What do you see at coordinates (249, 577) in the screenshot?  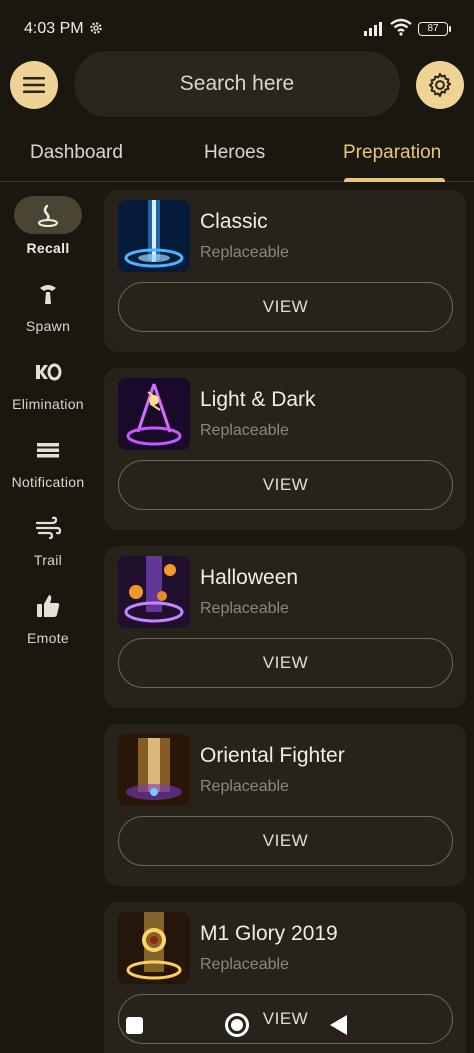 I see `card-title: Halloween` at bounding box center [249, 577].